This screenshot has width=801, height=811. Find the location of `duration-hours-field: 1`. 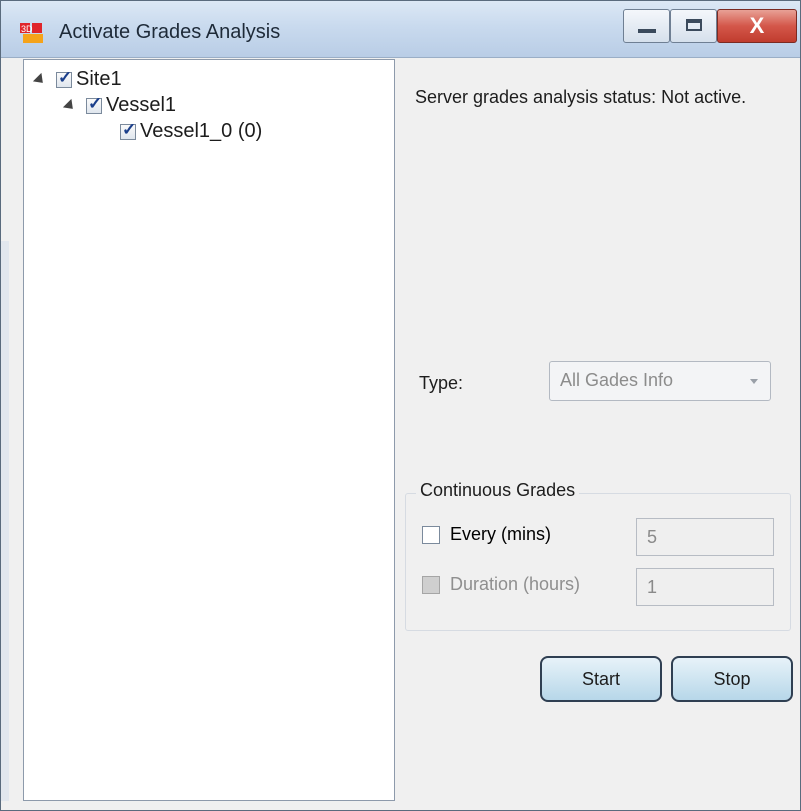

duration-hours-field: 1 is located at coordinates (705, 587).